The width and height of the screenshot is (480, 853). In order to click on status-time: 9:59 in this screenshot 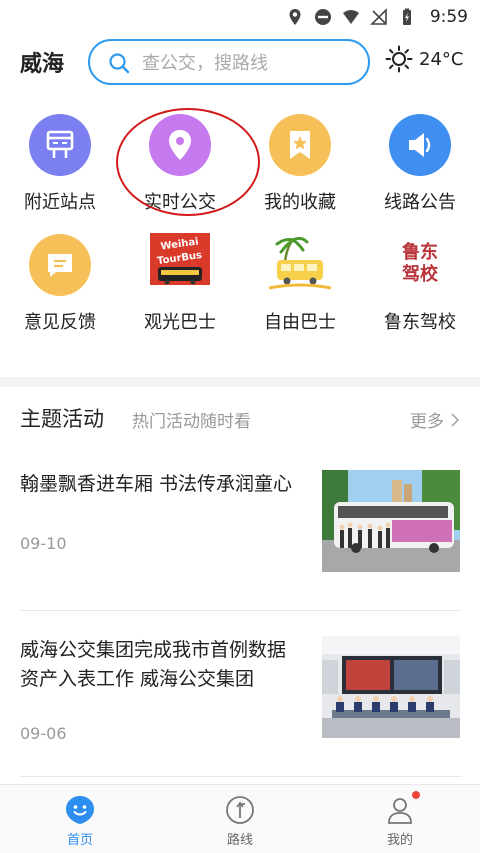, I will do `click(448, 17)`.